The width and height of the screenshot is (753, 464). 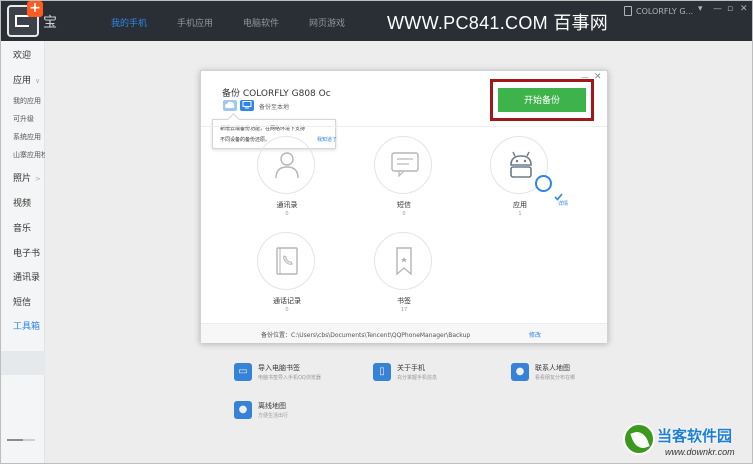 What do you see at coordinates (286, 261) in the screenshot?
I see `call-log-icon` at bounding box center [286, 261].